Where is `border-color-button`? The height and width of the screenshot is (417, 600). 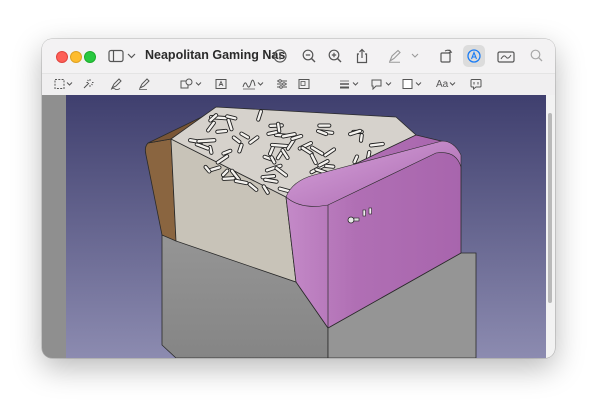
border-color-button is located at coordinates (382, 84).